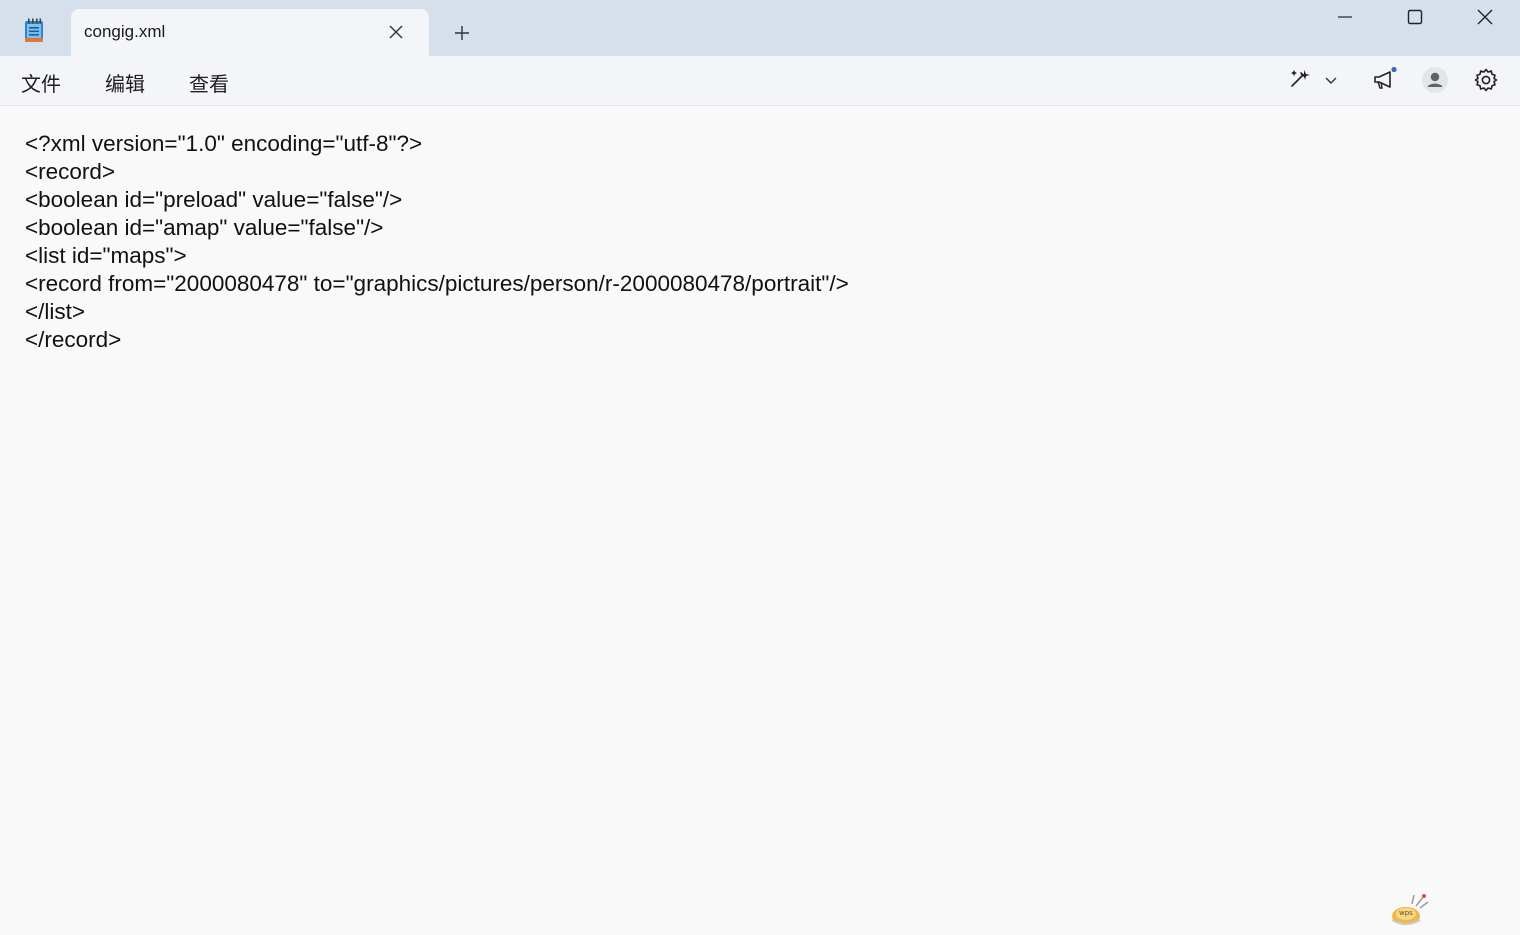 The height and width of the screenshot is (935, 1520). What do you see at coordinates (462, 33) in the screenshot?
I see `new-tab-plus-icon` at bounding box center [462, 33].